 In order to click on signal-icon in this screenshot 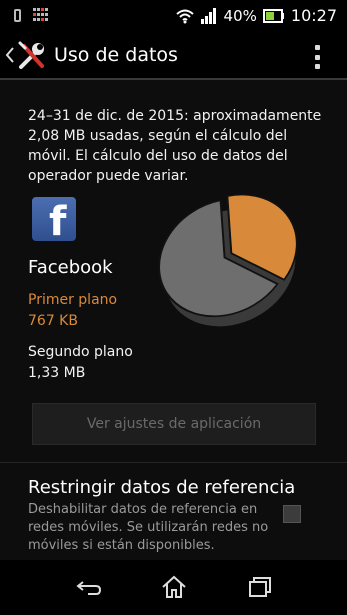, I will do `click(208, 15)`.